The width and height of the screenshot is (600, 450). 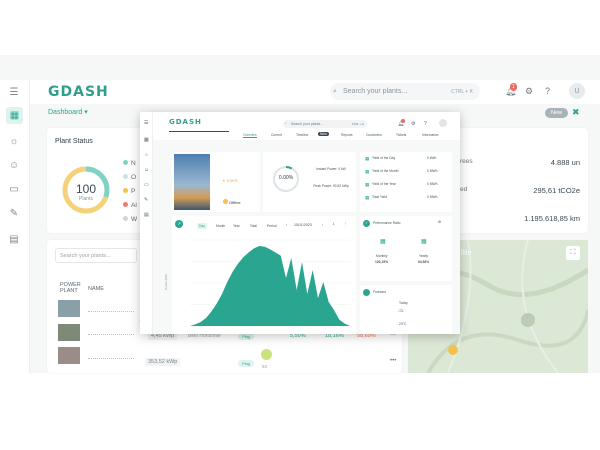 What do you see at coordinates (347, 135) in the screenshot?
I see `tab-reports: Reports` at bounding box center [347, 135].